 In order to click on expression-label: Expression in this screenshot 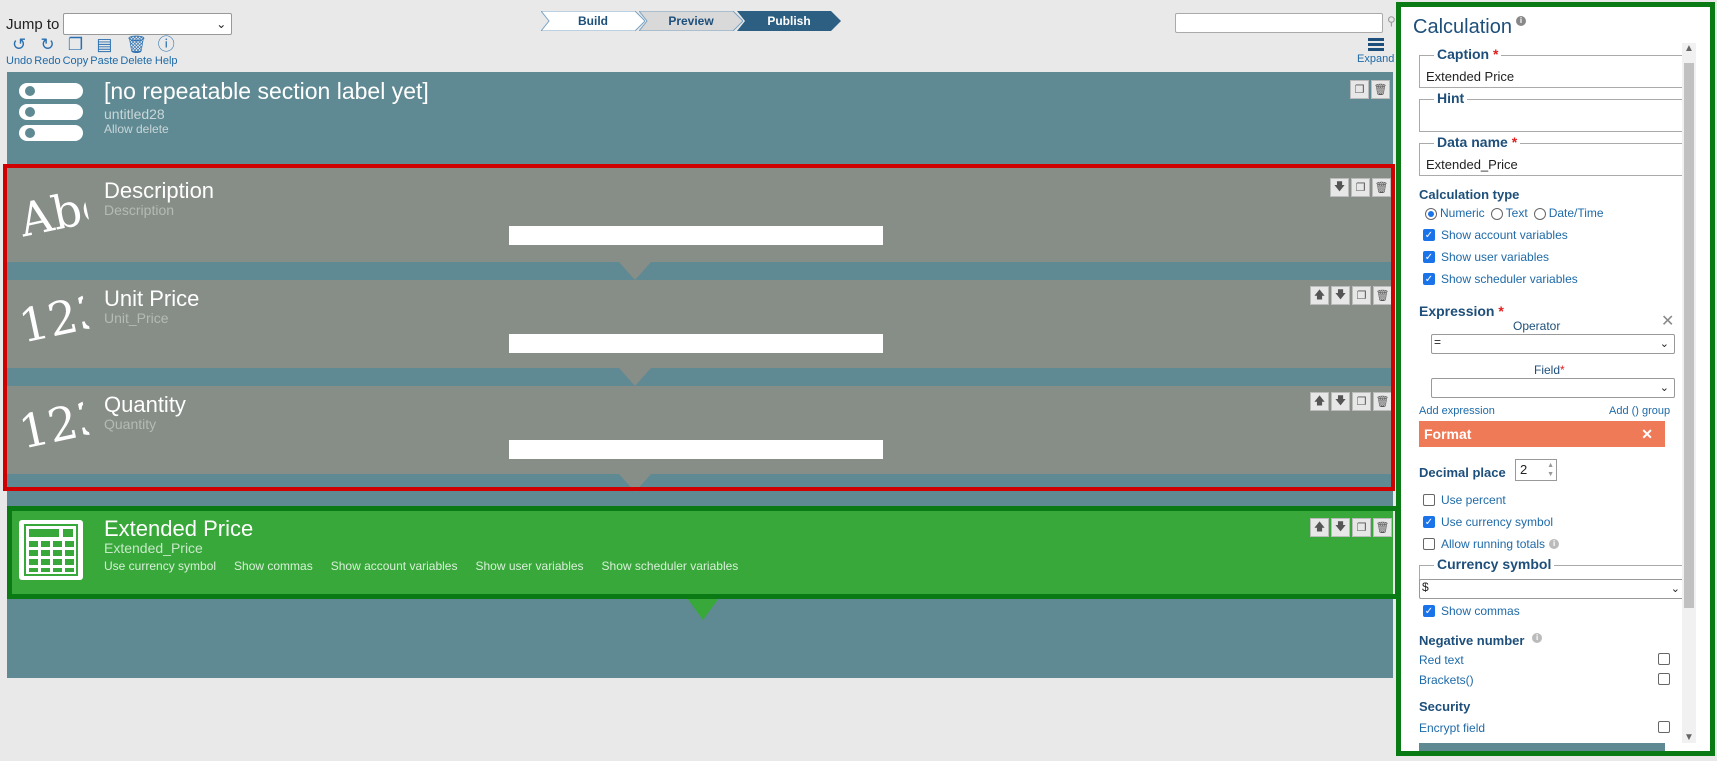, I will do `click(1457, 311)`.